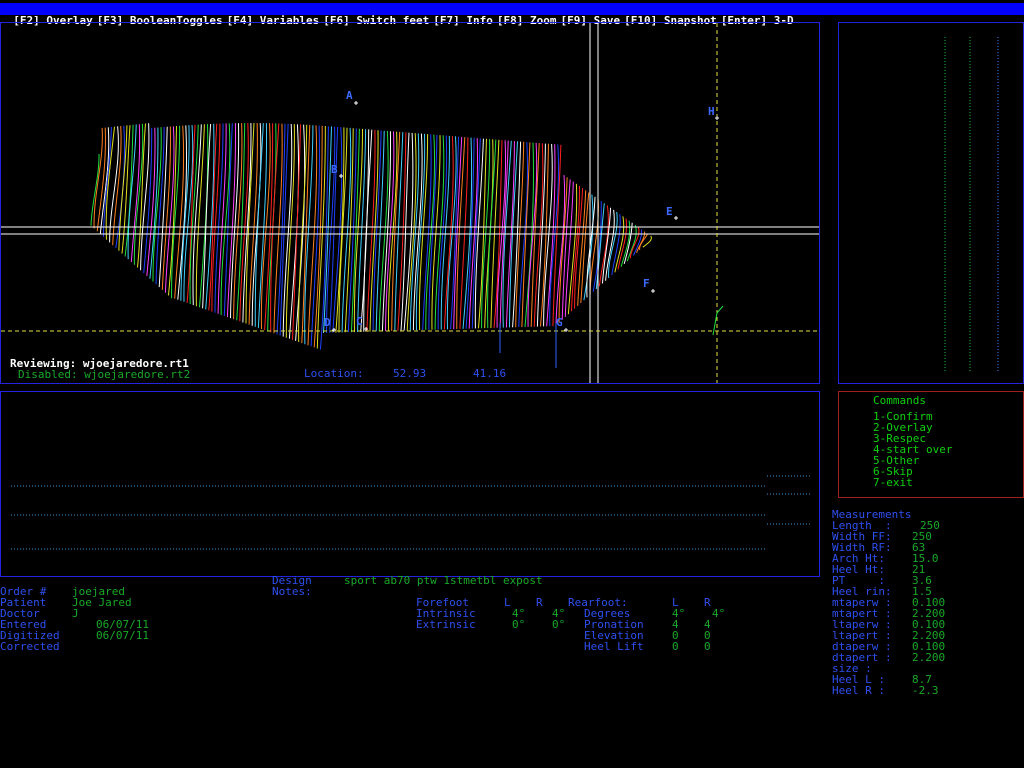 This screenshot has width=1024, height=768. I want to click on command-exit: 7-exit, so click(893, 482).